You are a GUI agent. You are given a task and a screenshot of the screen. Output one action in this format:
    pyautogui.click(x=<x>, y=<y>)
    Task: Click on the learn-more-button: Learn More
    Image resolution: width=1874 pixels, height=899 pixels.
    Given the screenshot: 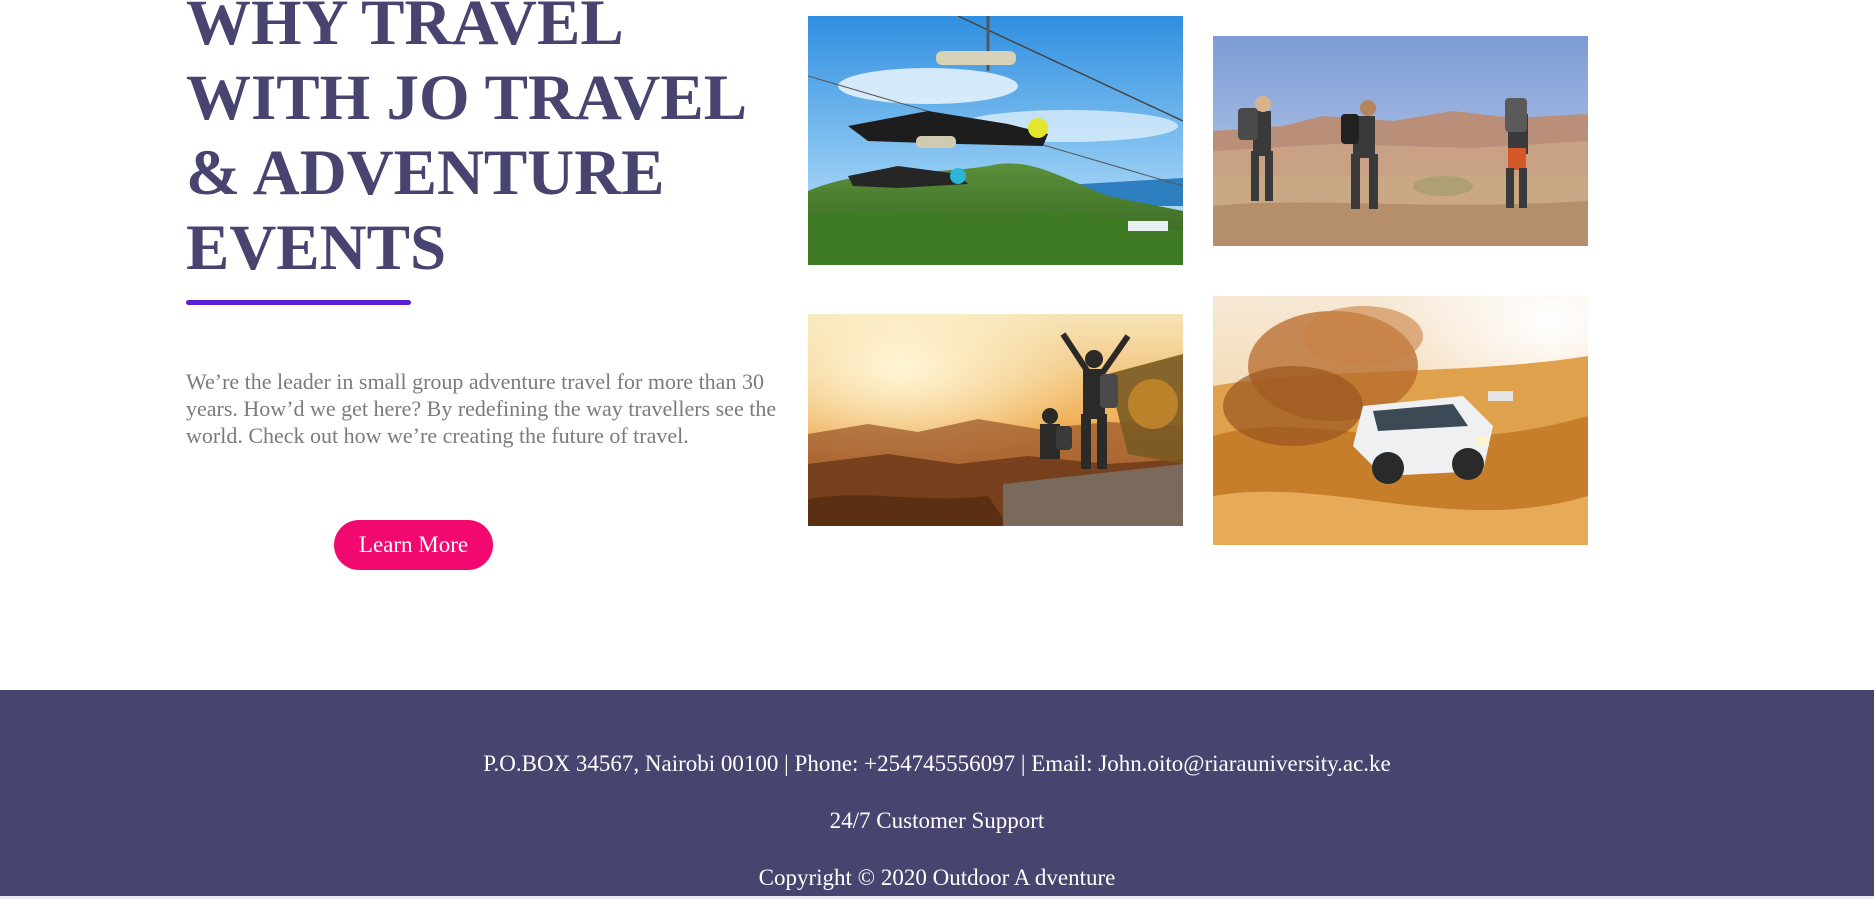 What is the action you would take?
    pyautogui.click(x=413, y=545)
    